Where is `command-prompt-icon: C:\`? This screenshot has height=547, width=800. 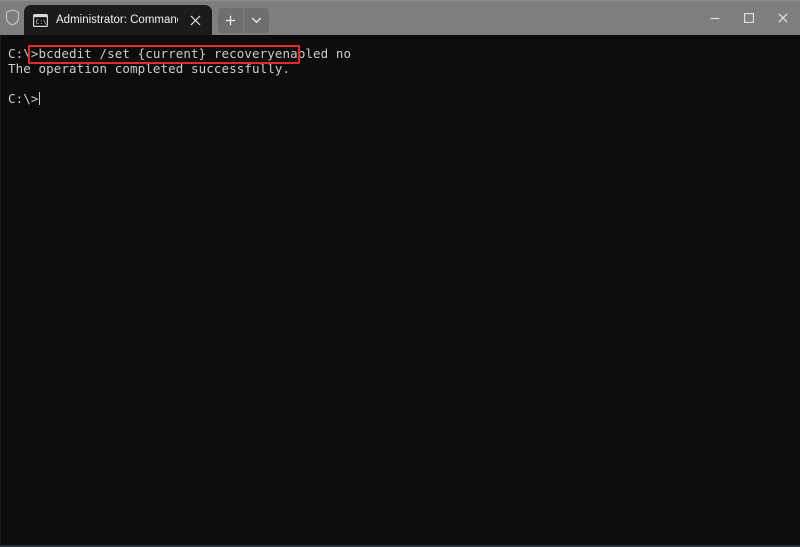
command-prompt-icon: C:\ is located at coordinates (41, 20).